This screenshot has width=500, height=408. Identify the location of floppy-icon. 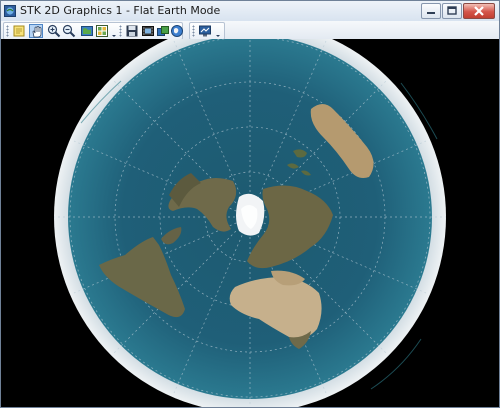
(132, 31).